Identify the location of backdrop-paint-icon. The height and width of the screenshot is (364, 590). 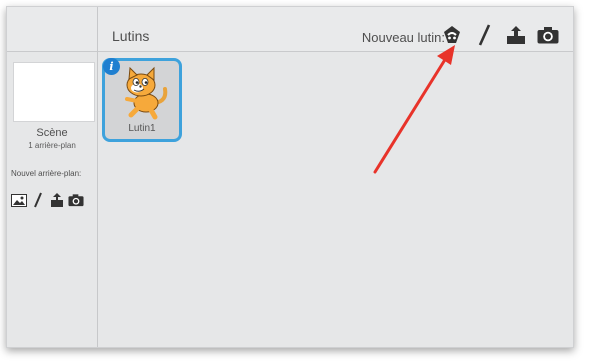
(38, 200).